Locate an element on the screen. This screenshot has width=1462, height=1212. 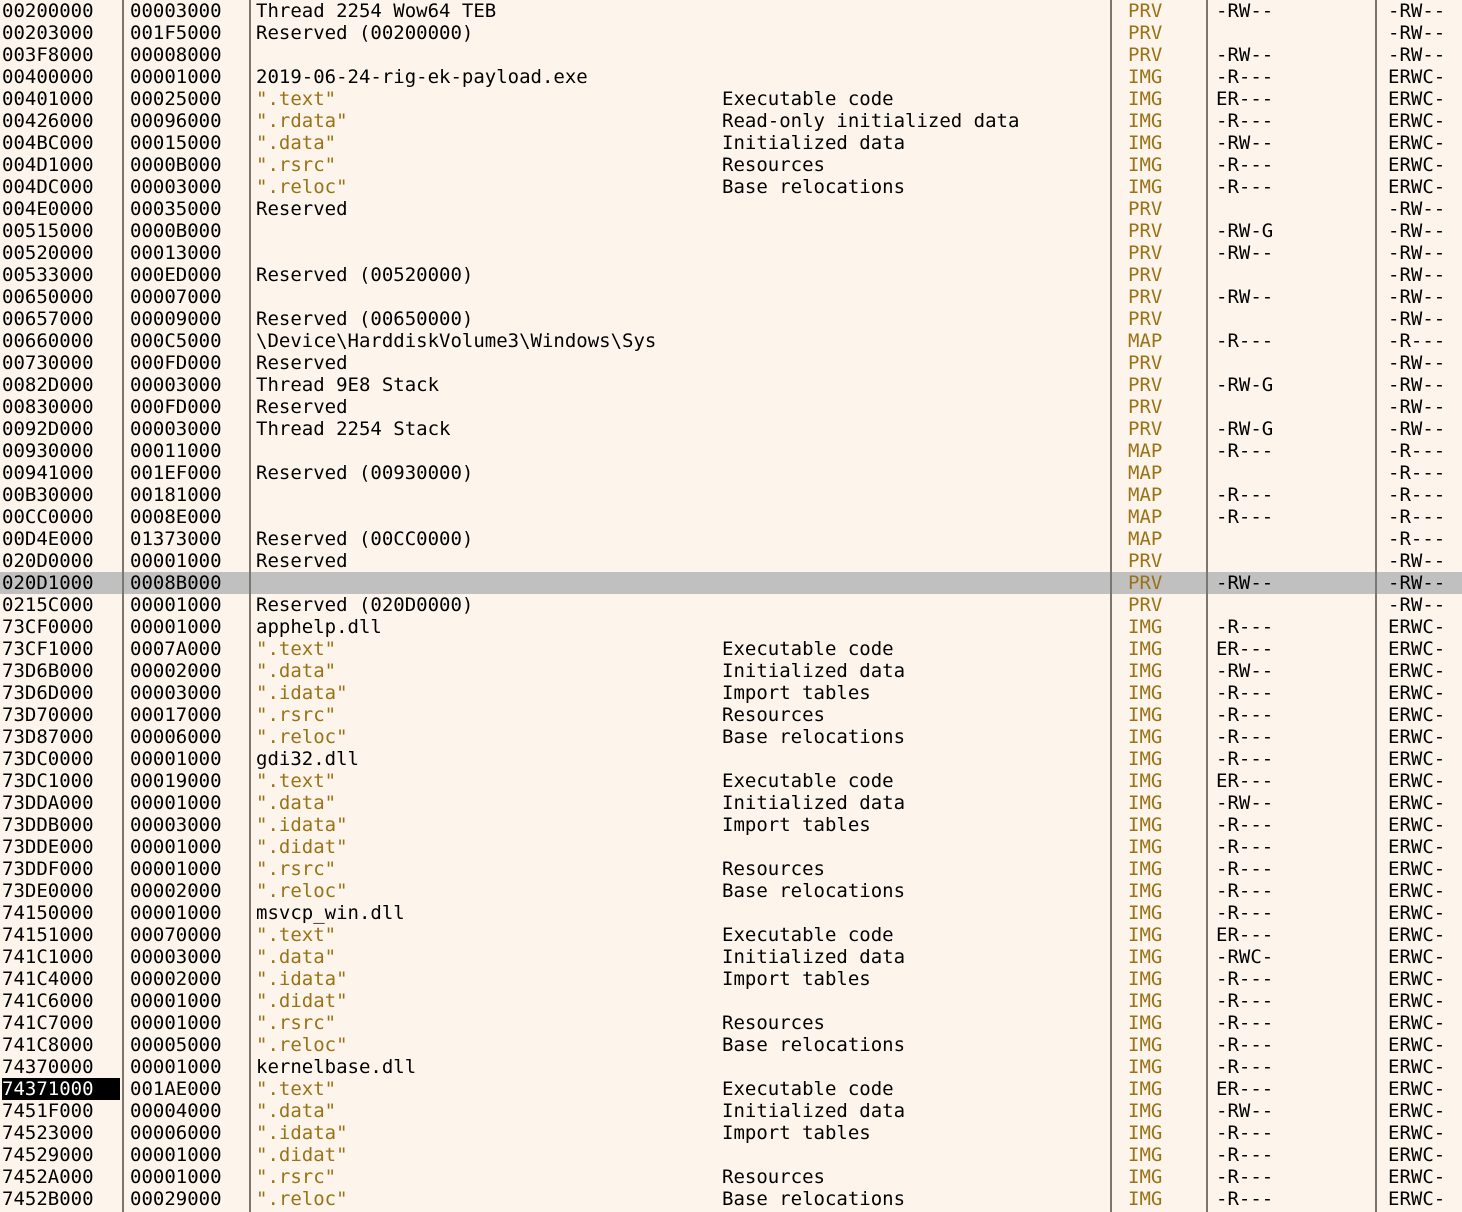
memory-map-row: 00730000 000FD000 Reserved PRV -RW-- is located at coordinates (731, 363).